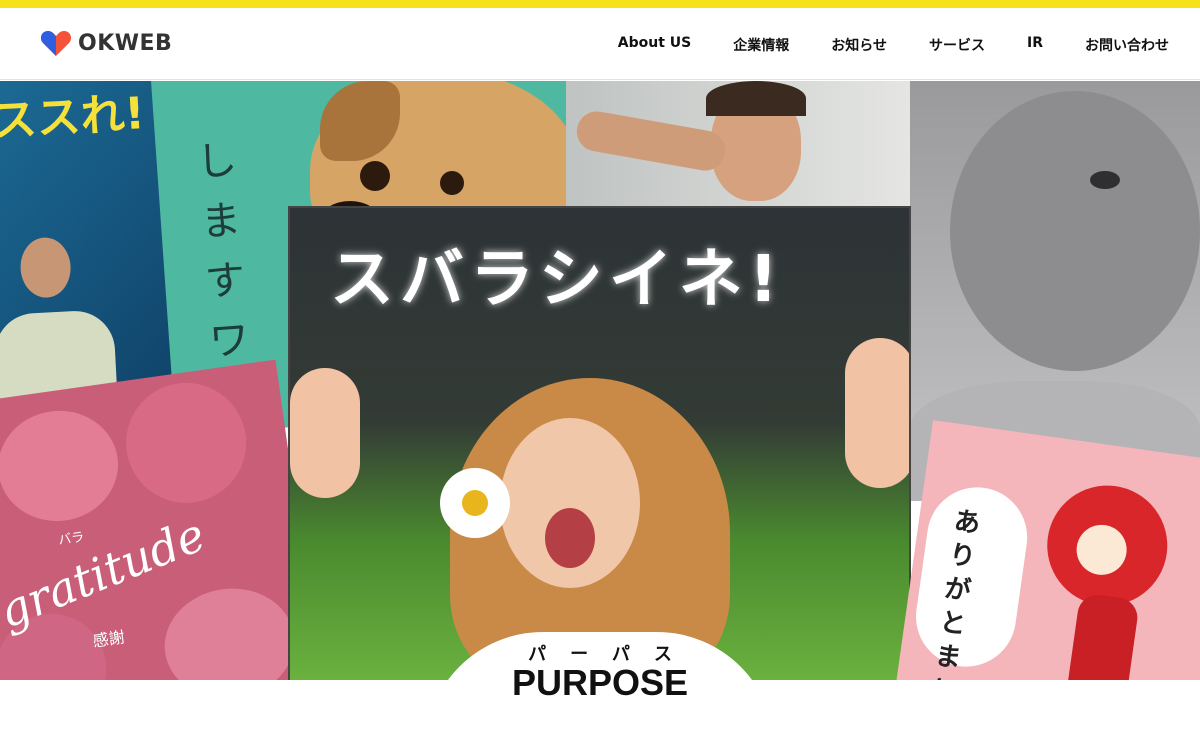  What do you see at coordinates (63, 466) in the screenshot?
I see `roses-image` at bounding box center [63, 466].